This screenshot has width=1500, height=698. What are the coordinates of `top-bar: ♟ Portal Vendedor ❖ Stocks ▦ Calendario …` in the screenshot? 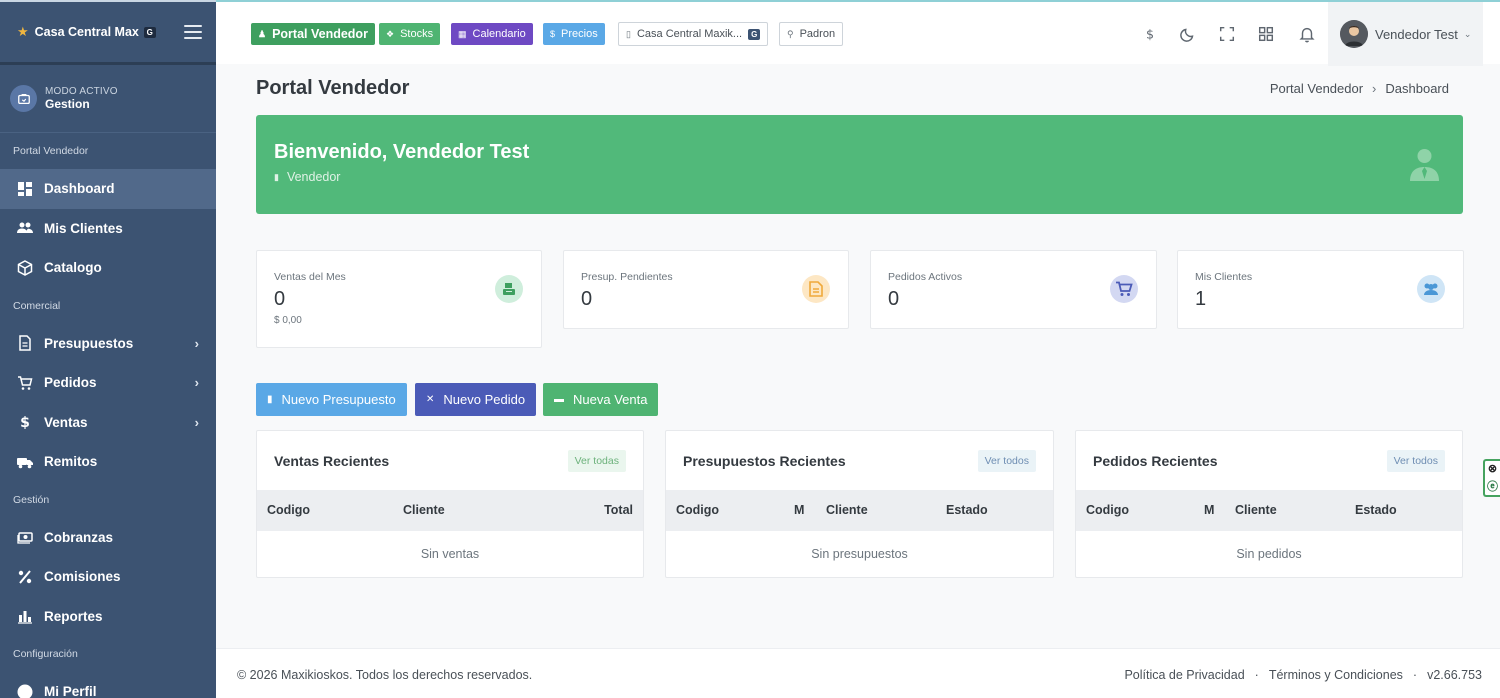 It's located at (858, 33).